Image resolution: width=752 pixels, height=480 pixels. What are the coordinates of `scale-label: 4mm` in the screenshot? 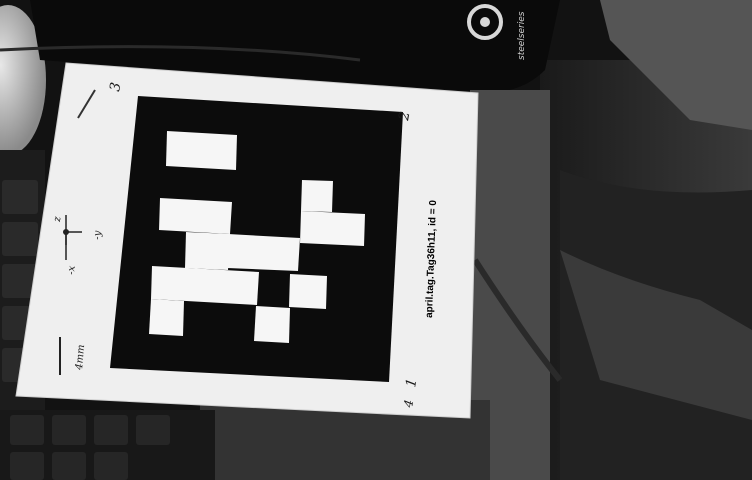 It's located at (80, 357).